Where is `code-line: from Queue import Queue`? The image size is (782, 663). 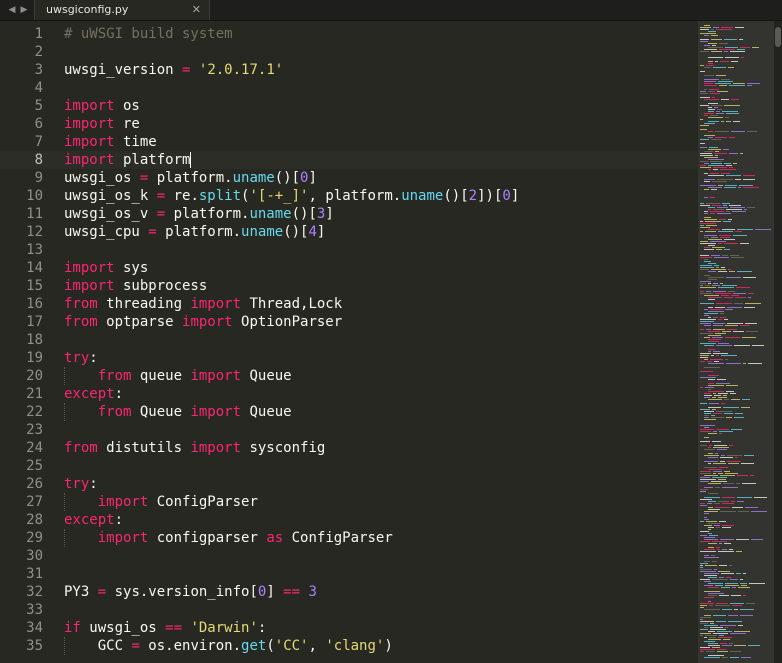
code-line: from Queue import Queue is located at coordinates (178, 412).